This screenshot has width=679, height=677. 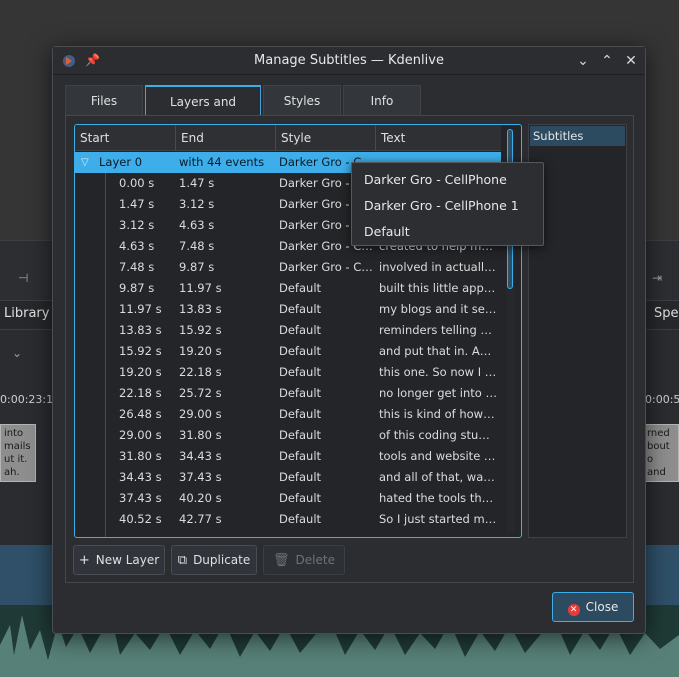 What do you see at coordinates (140, 477) in the screenshot?
I see `cell-start: 34.43 s` at bounding box center [140, 477].